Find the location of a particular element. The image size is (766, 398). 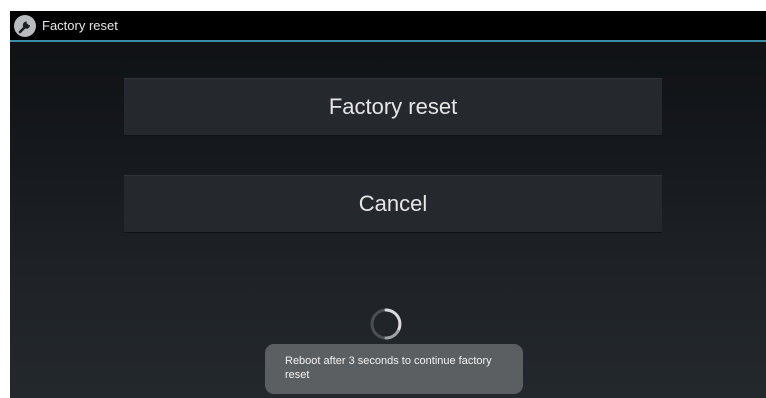

spinner-icon is located at coordinates (386, 324).